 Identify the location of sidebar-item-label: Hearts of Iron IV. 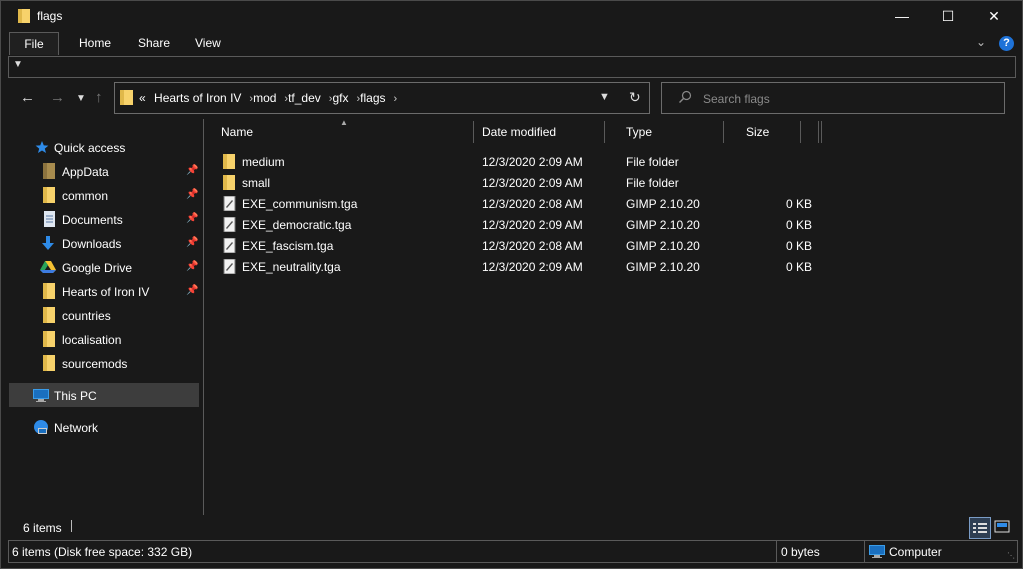
(106, 292).